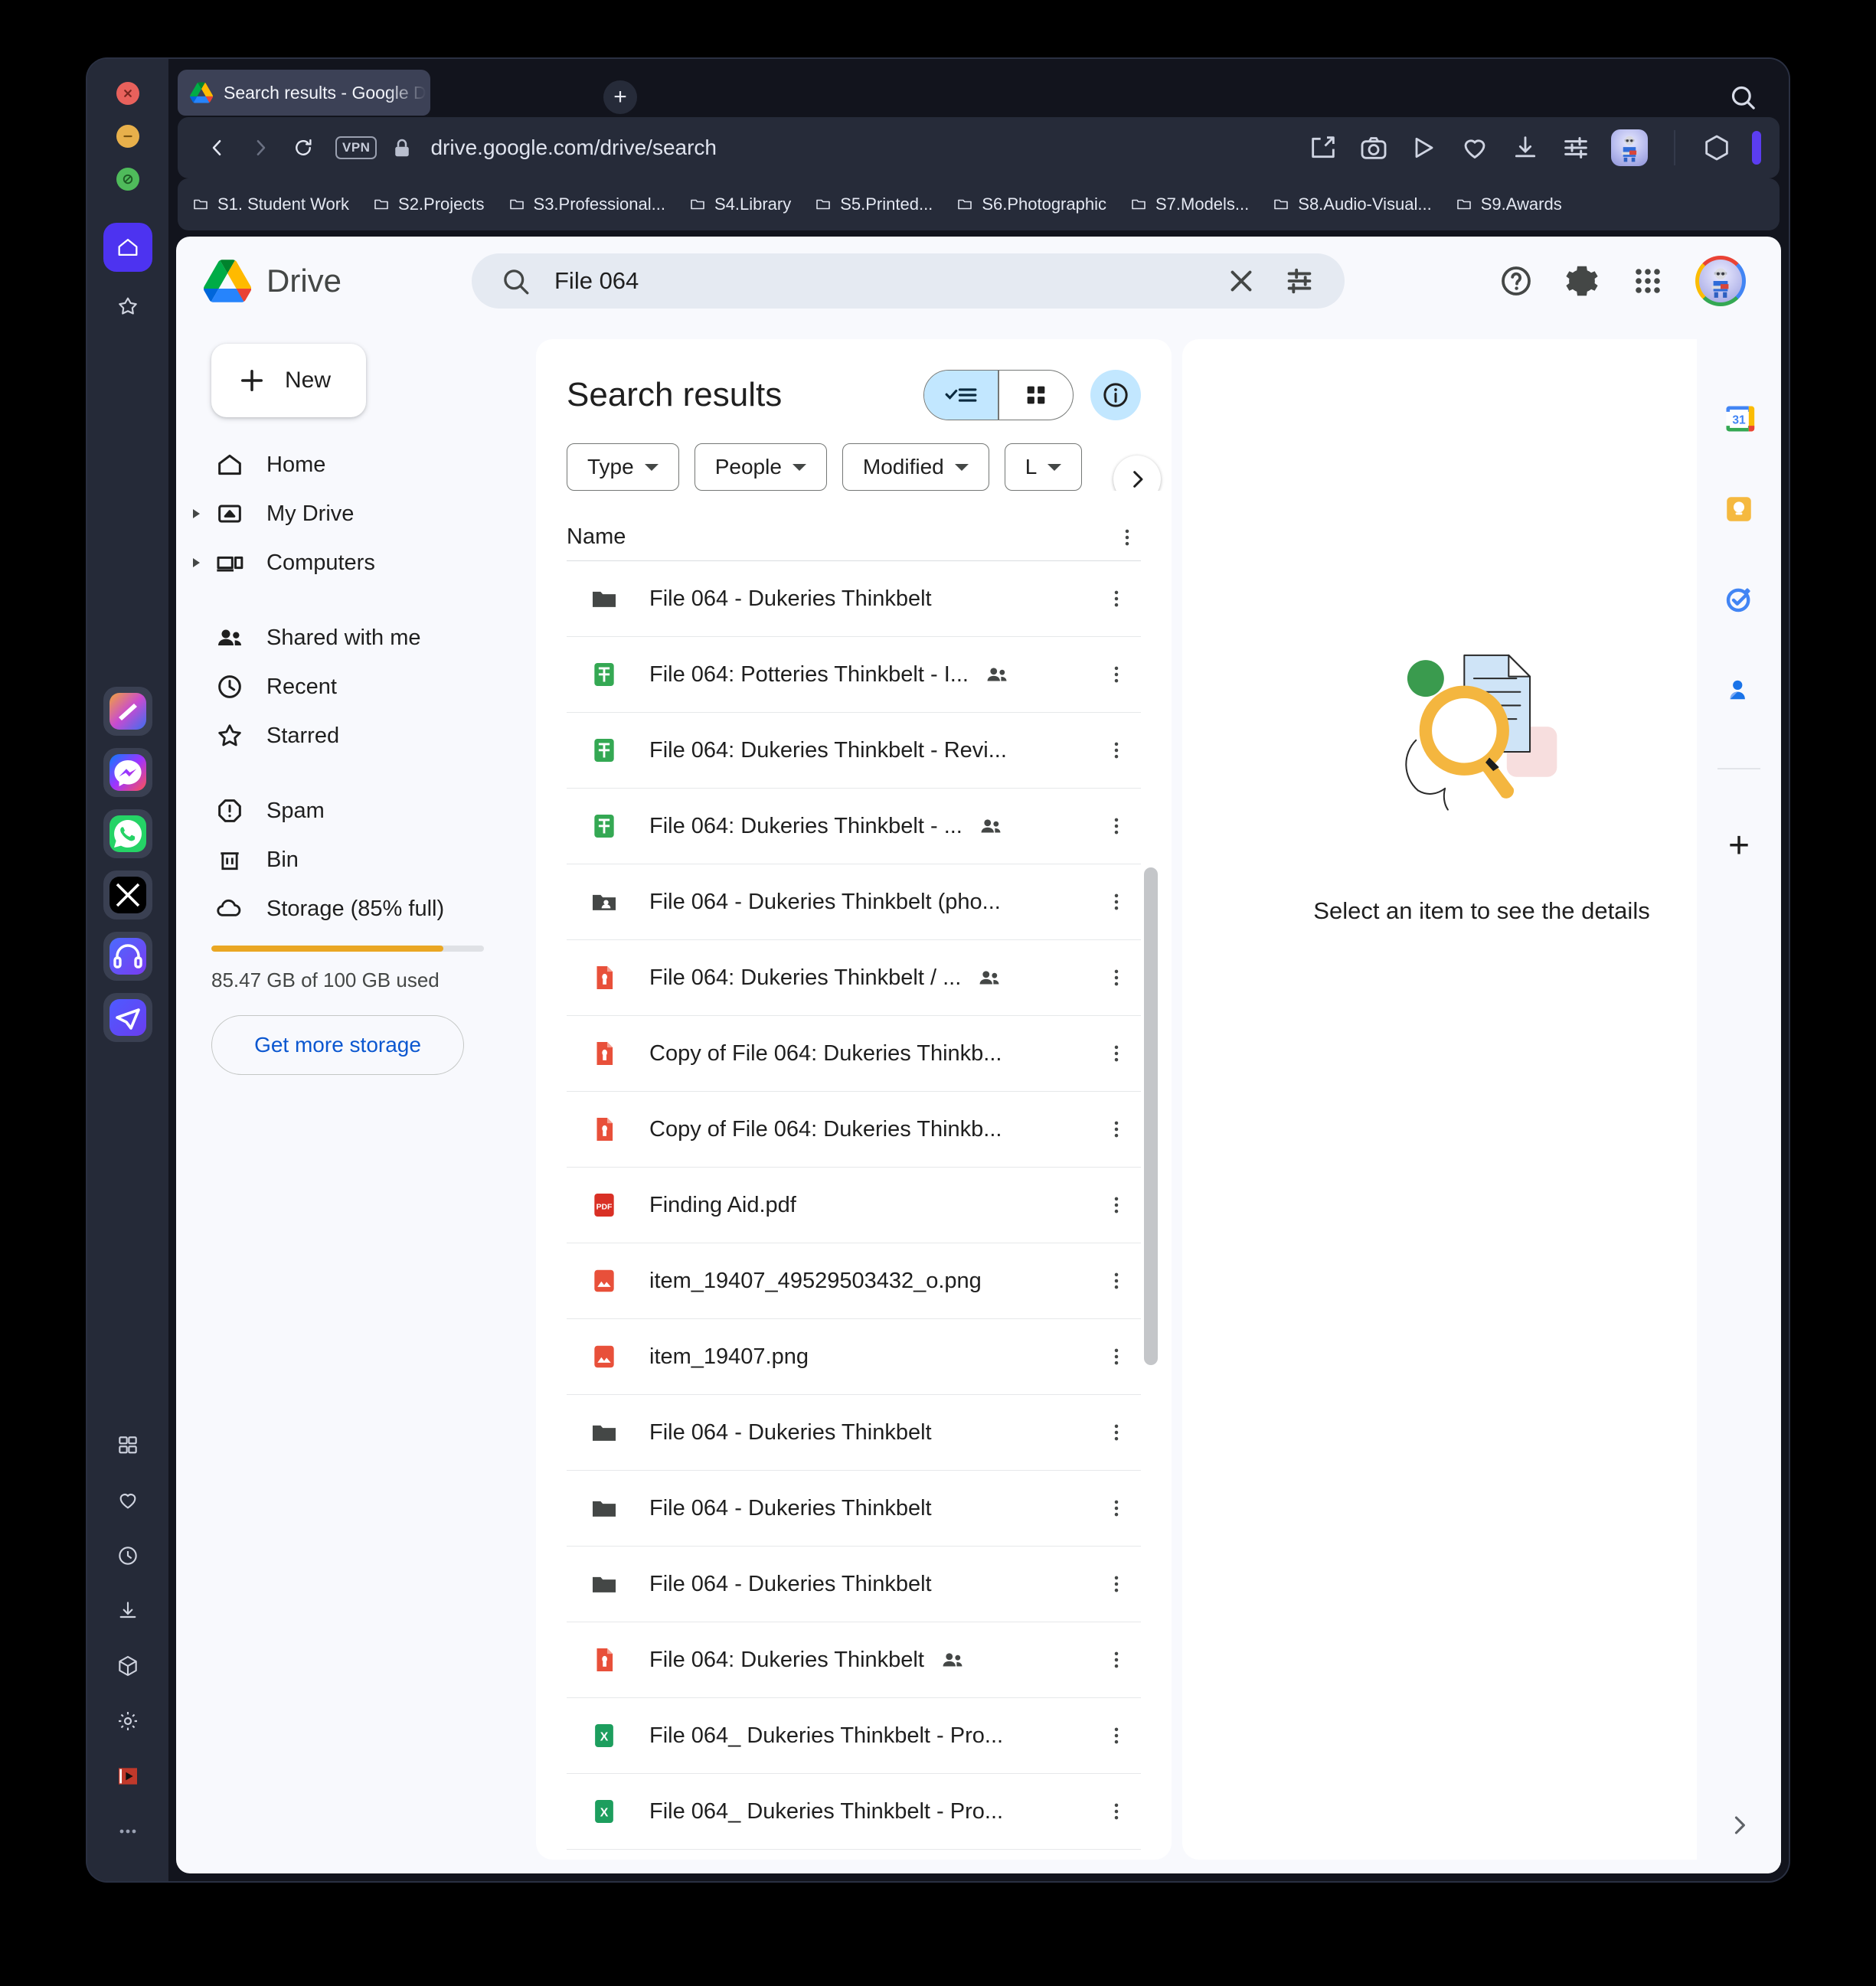 The image size is (1876, 1986). What do you see at coordinates (1474, 147) in the screenshot?
I see `heart-icon` at bounding box center [1474, 147].